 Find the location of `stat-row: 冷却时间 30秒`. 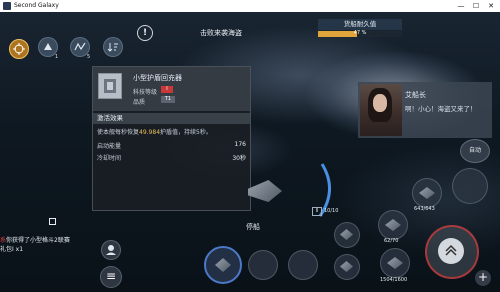

stat-row: 冷却时间 30秒 is located at coordinates (171, 157).